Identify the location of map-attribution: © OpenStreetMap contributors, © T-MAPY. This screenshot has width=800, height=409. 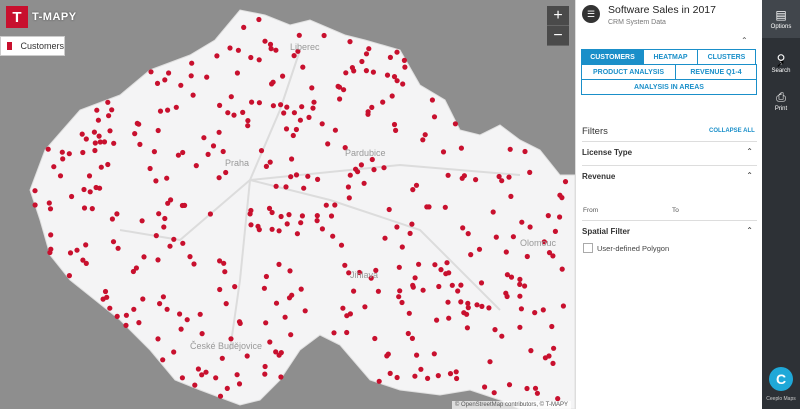
(511, 405).